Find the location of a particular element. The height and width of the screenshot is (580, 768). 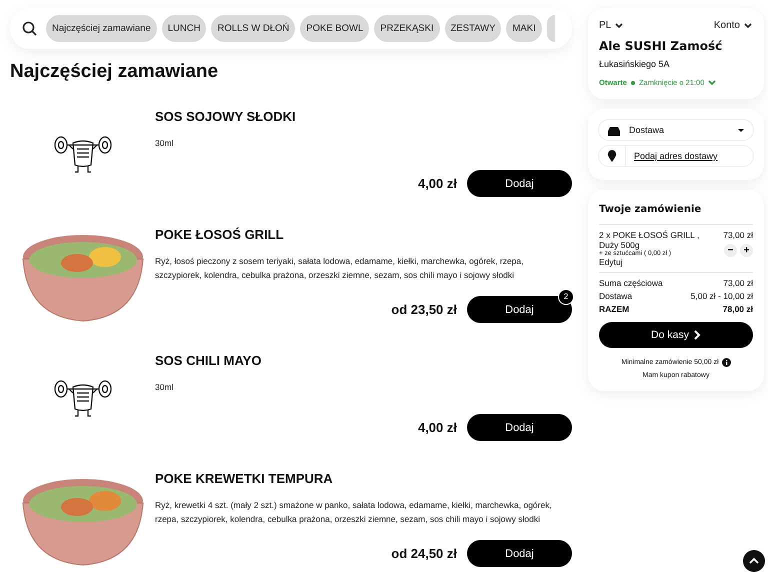

product-name: SOS SOJOWY SŁODKI is located at coordinates (226, 116).